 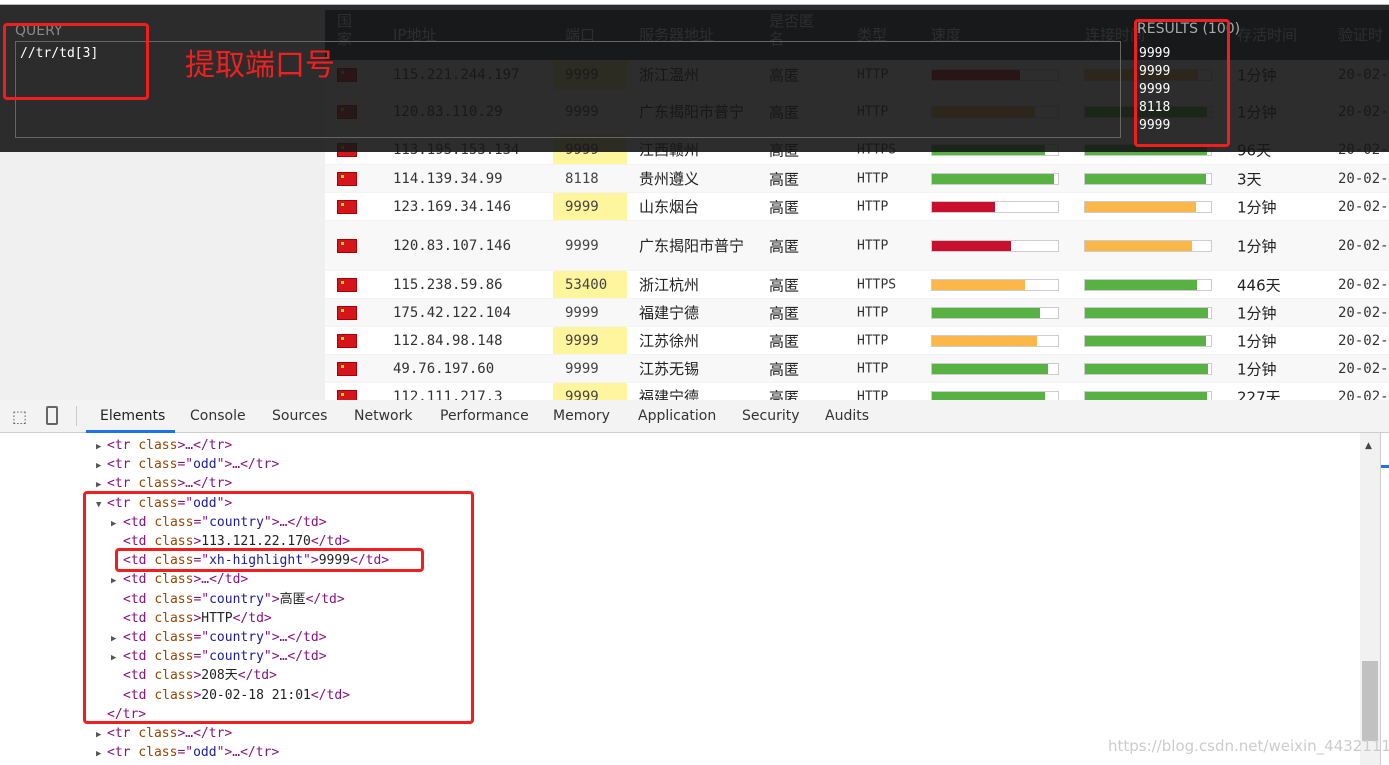 What do you see at coordinates (260, 65) in the screenshot?
I see `annotation-text: 提取端口号` at bounding box center [260, 65].